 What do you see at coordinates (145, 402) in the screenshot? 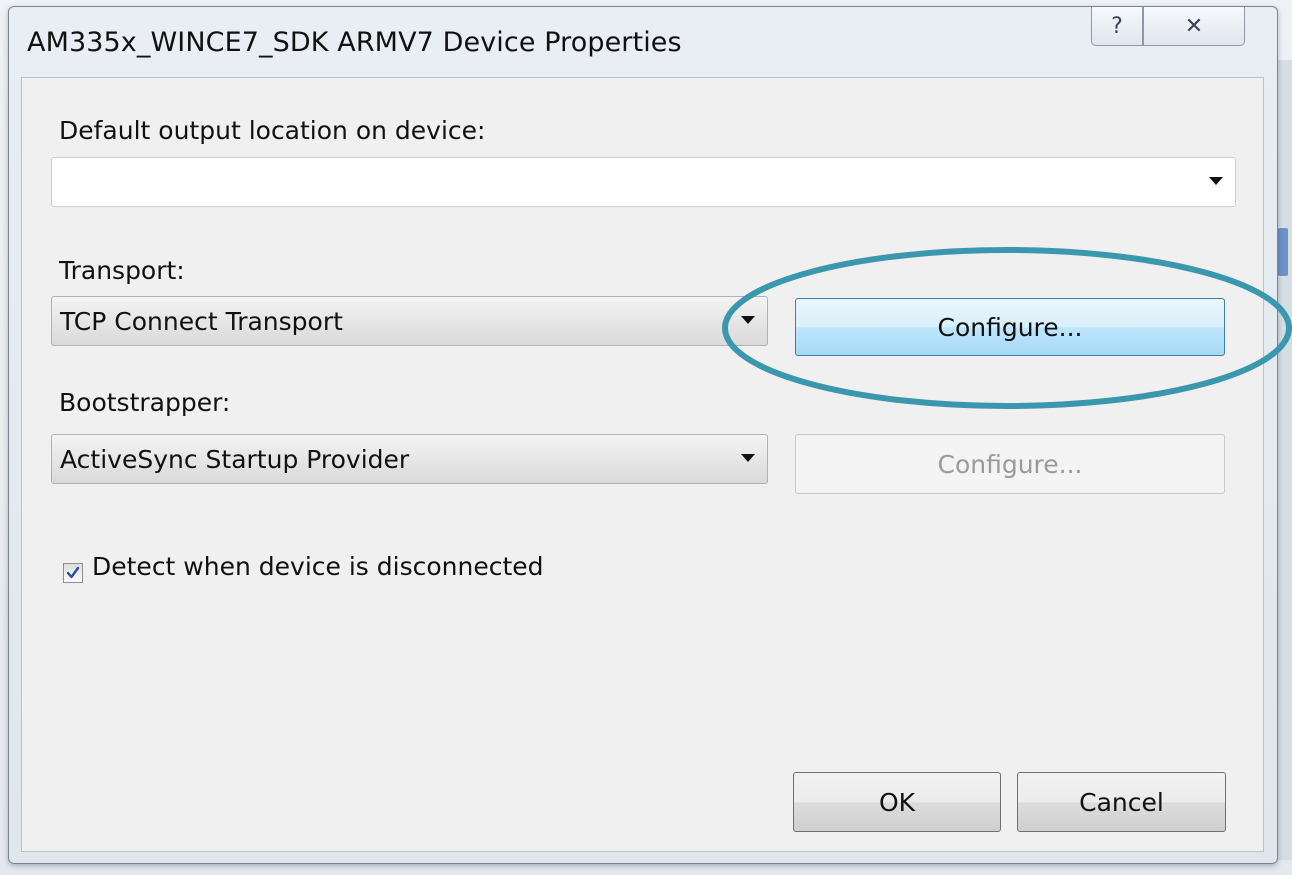
I see `bootstrapper-label: Bootstrapper:` at bounding box center [145, 402].